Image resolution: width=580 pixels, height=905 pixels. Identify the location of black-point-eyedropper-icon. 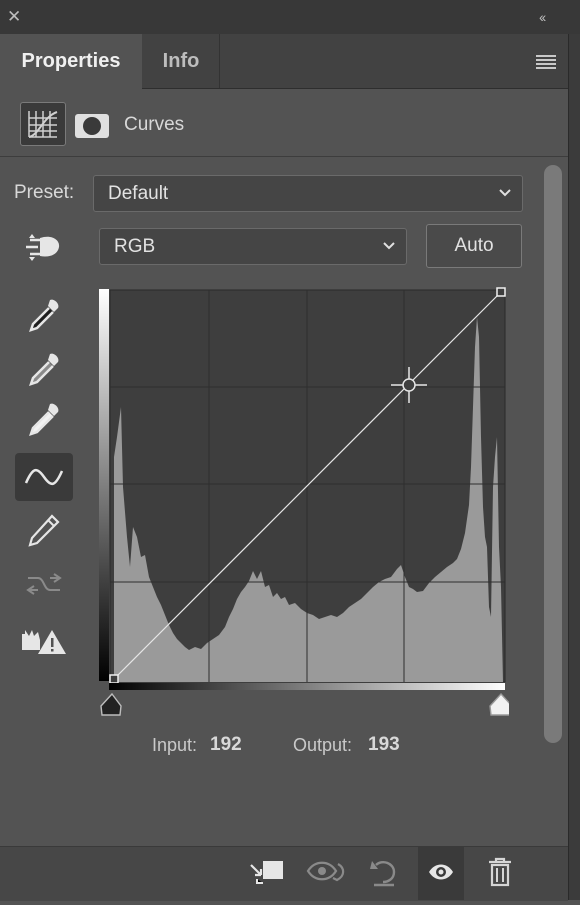
(44, 316).